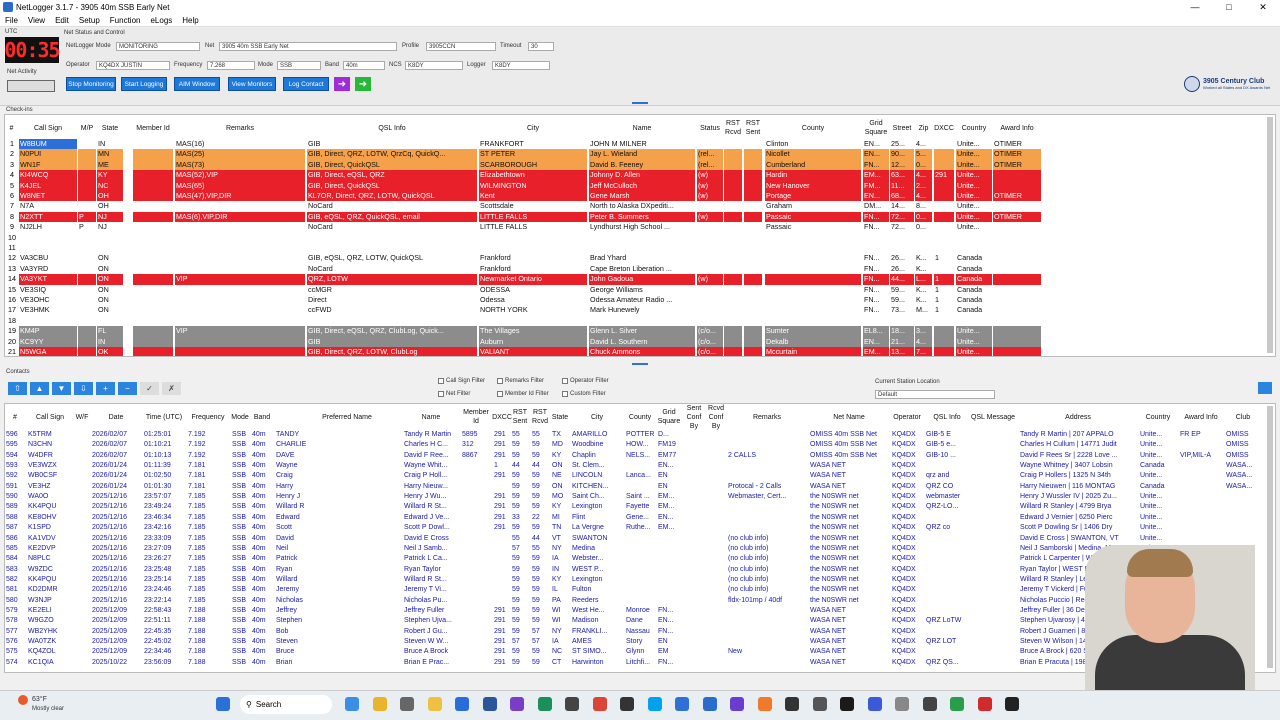 Image resolution: width=1280 pixels, height=720 pixels. What do you see at coordinates (792, 704) in the screenshot?
I see `app-icon-i` at bounding box center [792, 704].